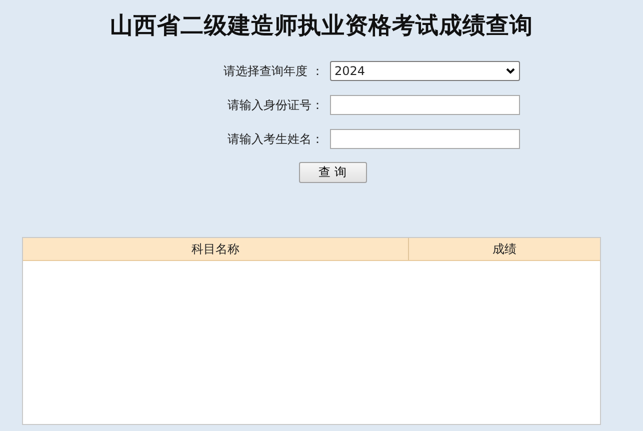 The image size is (643, 431). What do you see at coordinates (273, 71) in the screenshot?
I see `field-label: 请选择查询年度 ：` at bounding box center [273, 71].